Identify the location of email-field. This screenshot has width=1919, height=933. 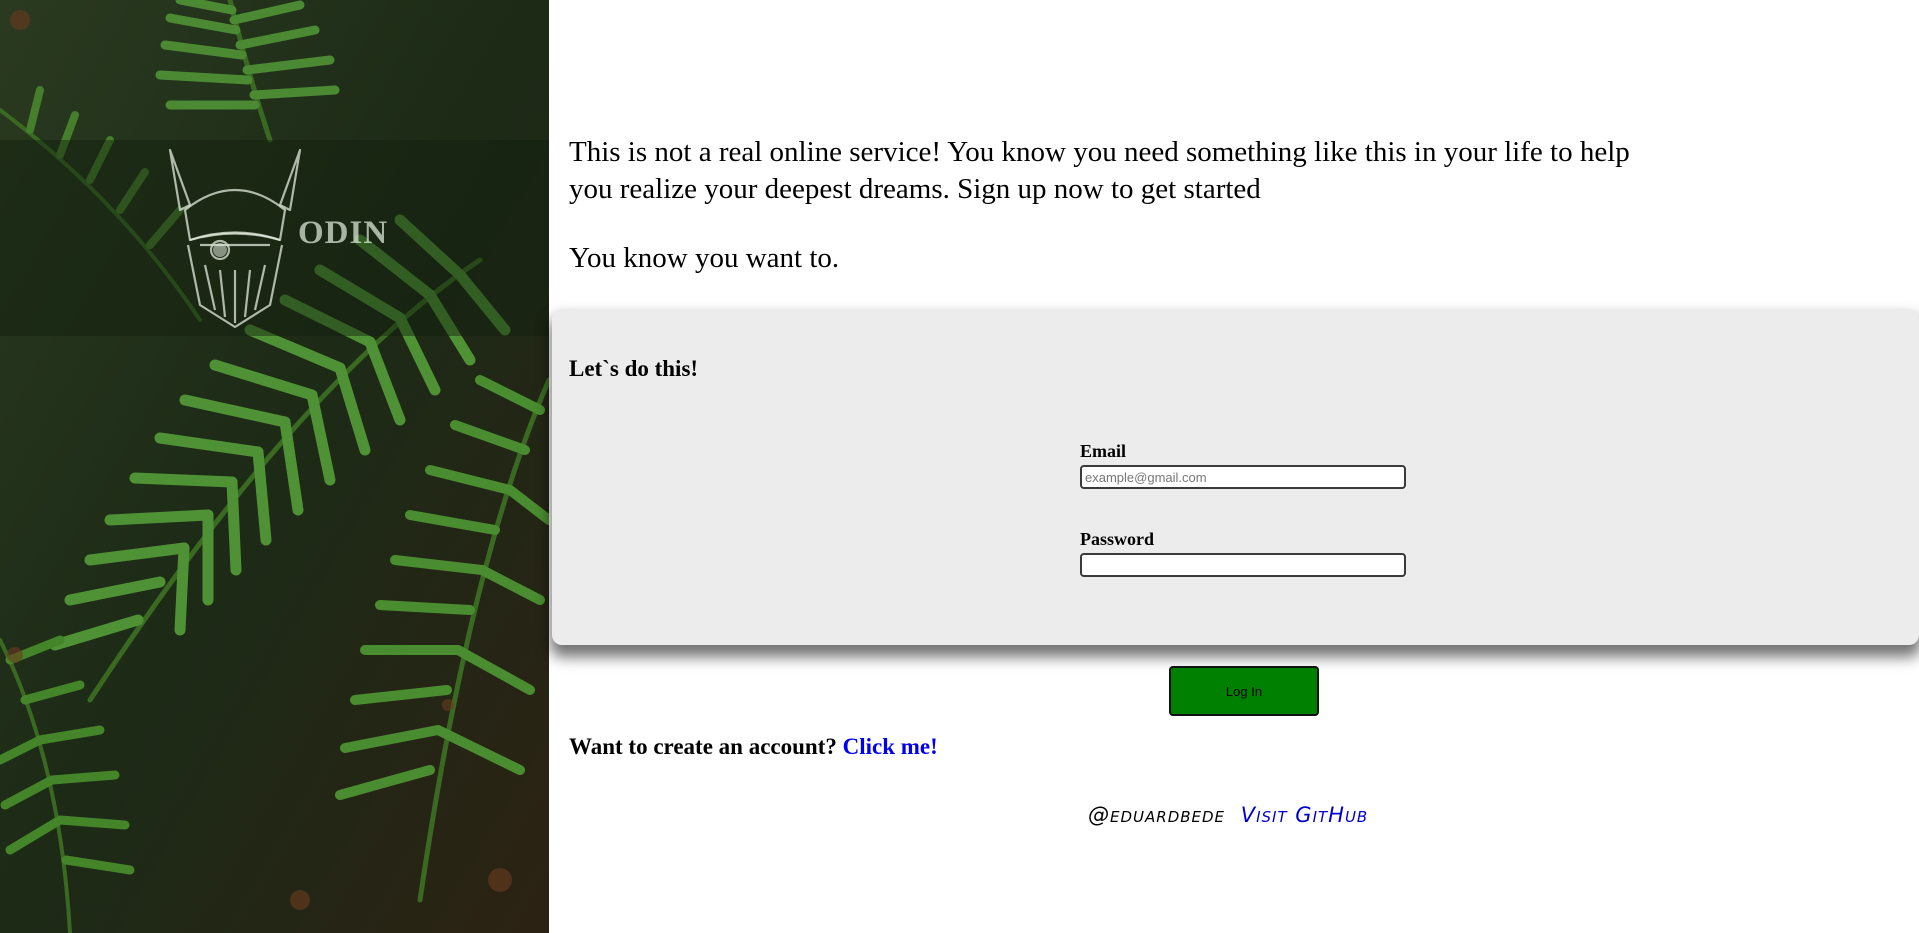
(1243, 477).